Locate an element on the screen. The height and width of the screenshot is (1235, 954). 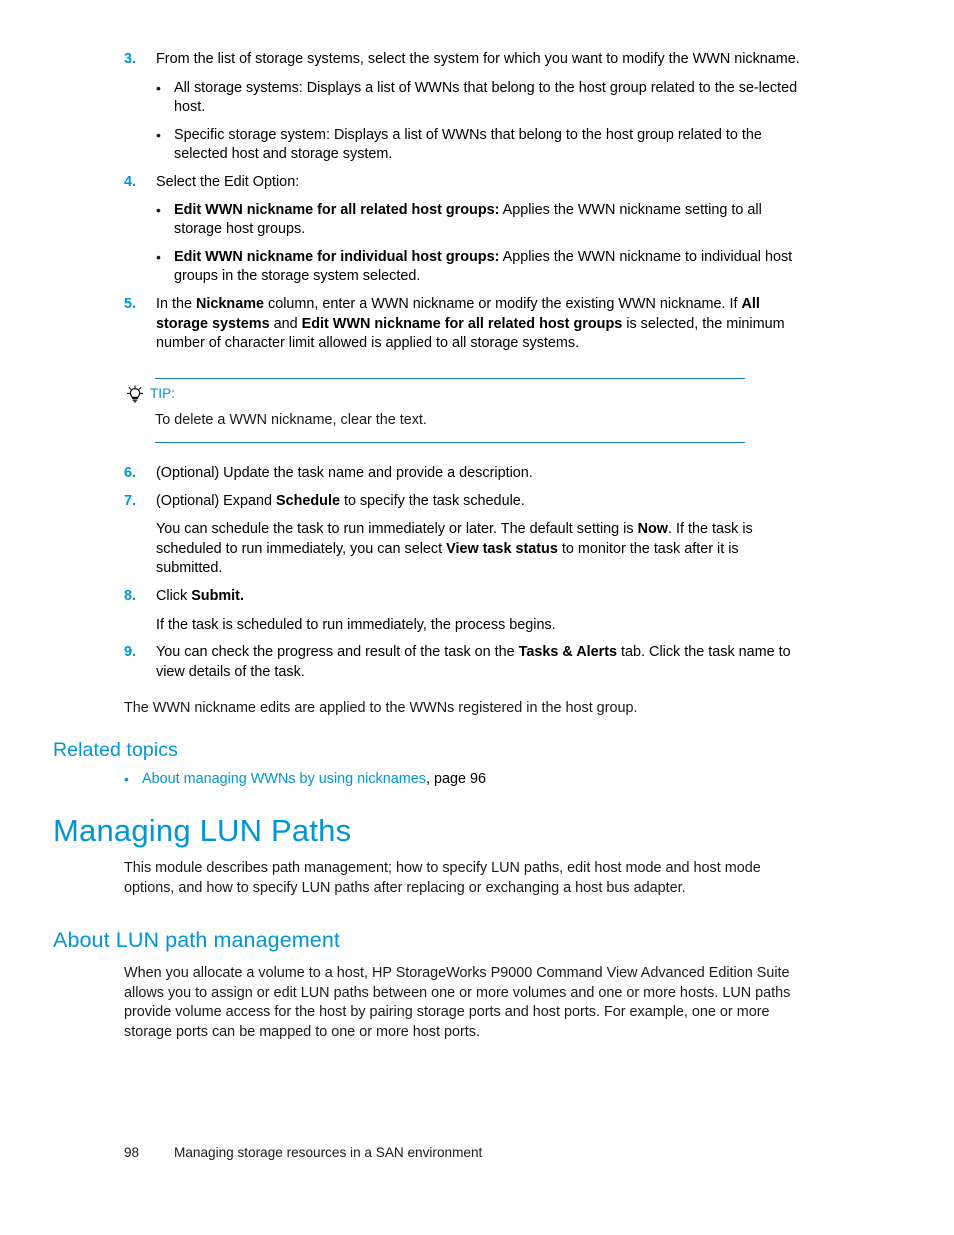
tasks-and-alerts-tab-label: Tasks & Alerts is located at coordinates (568, 652).